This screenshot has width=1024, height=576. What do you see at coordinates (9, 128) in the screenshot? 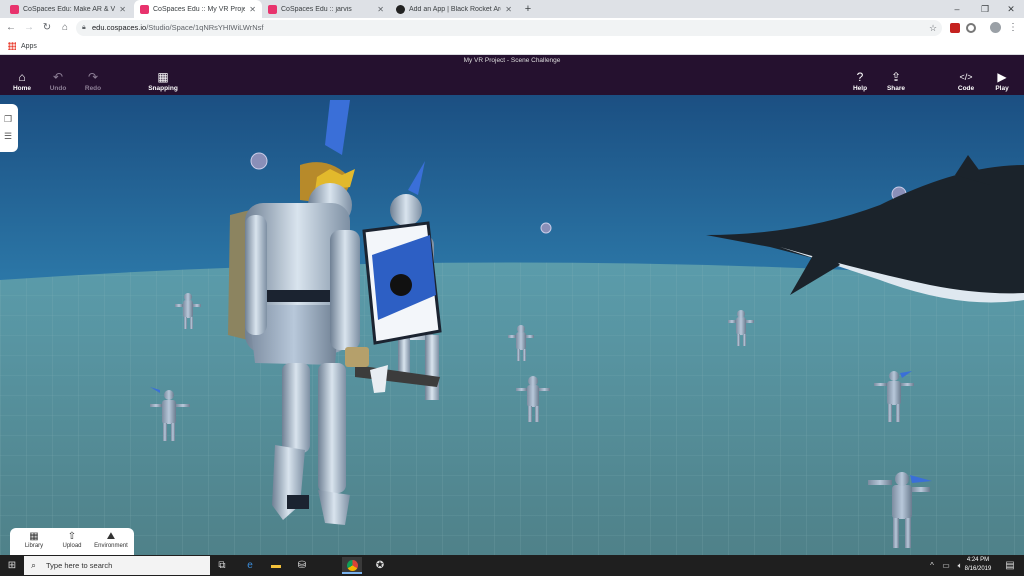
I see `scene-side-panel: ❐ ☰` at bounding box center [9, 128].